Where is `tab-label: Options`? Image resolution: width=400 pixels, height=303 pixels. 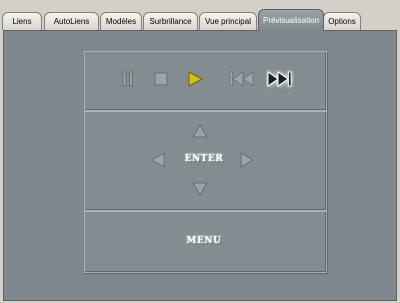 tab-label: Options is located at coordinates (342, 21).